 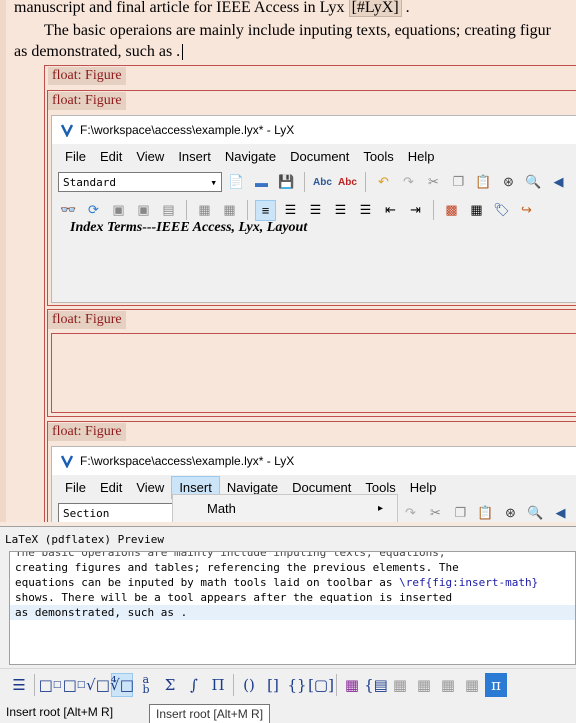 What do you see at coordinates (87, 101) in the screenshot?
I see `inner-float-1-label: float: Figure` at bounding box center [87, 101].